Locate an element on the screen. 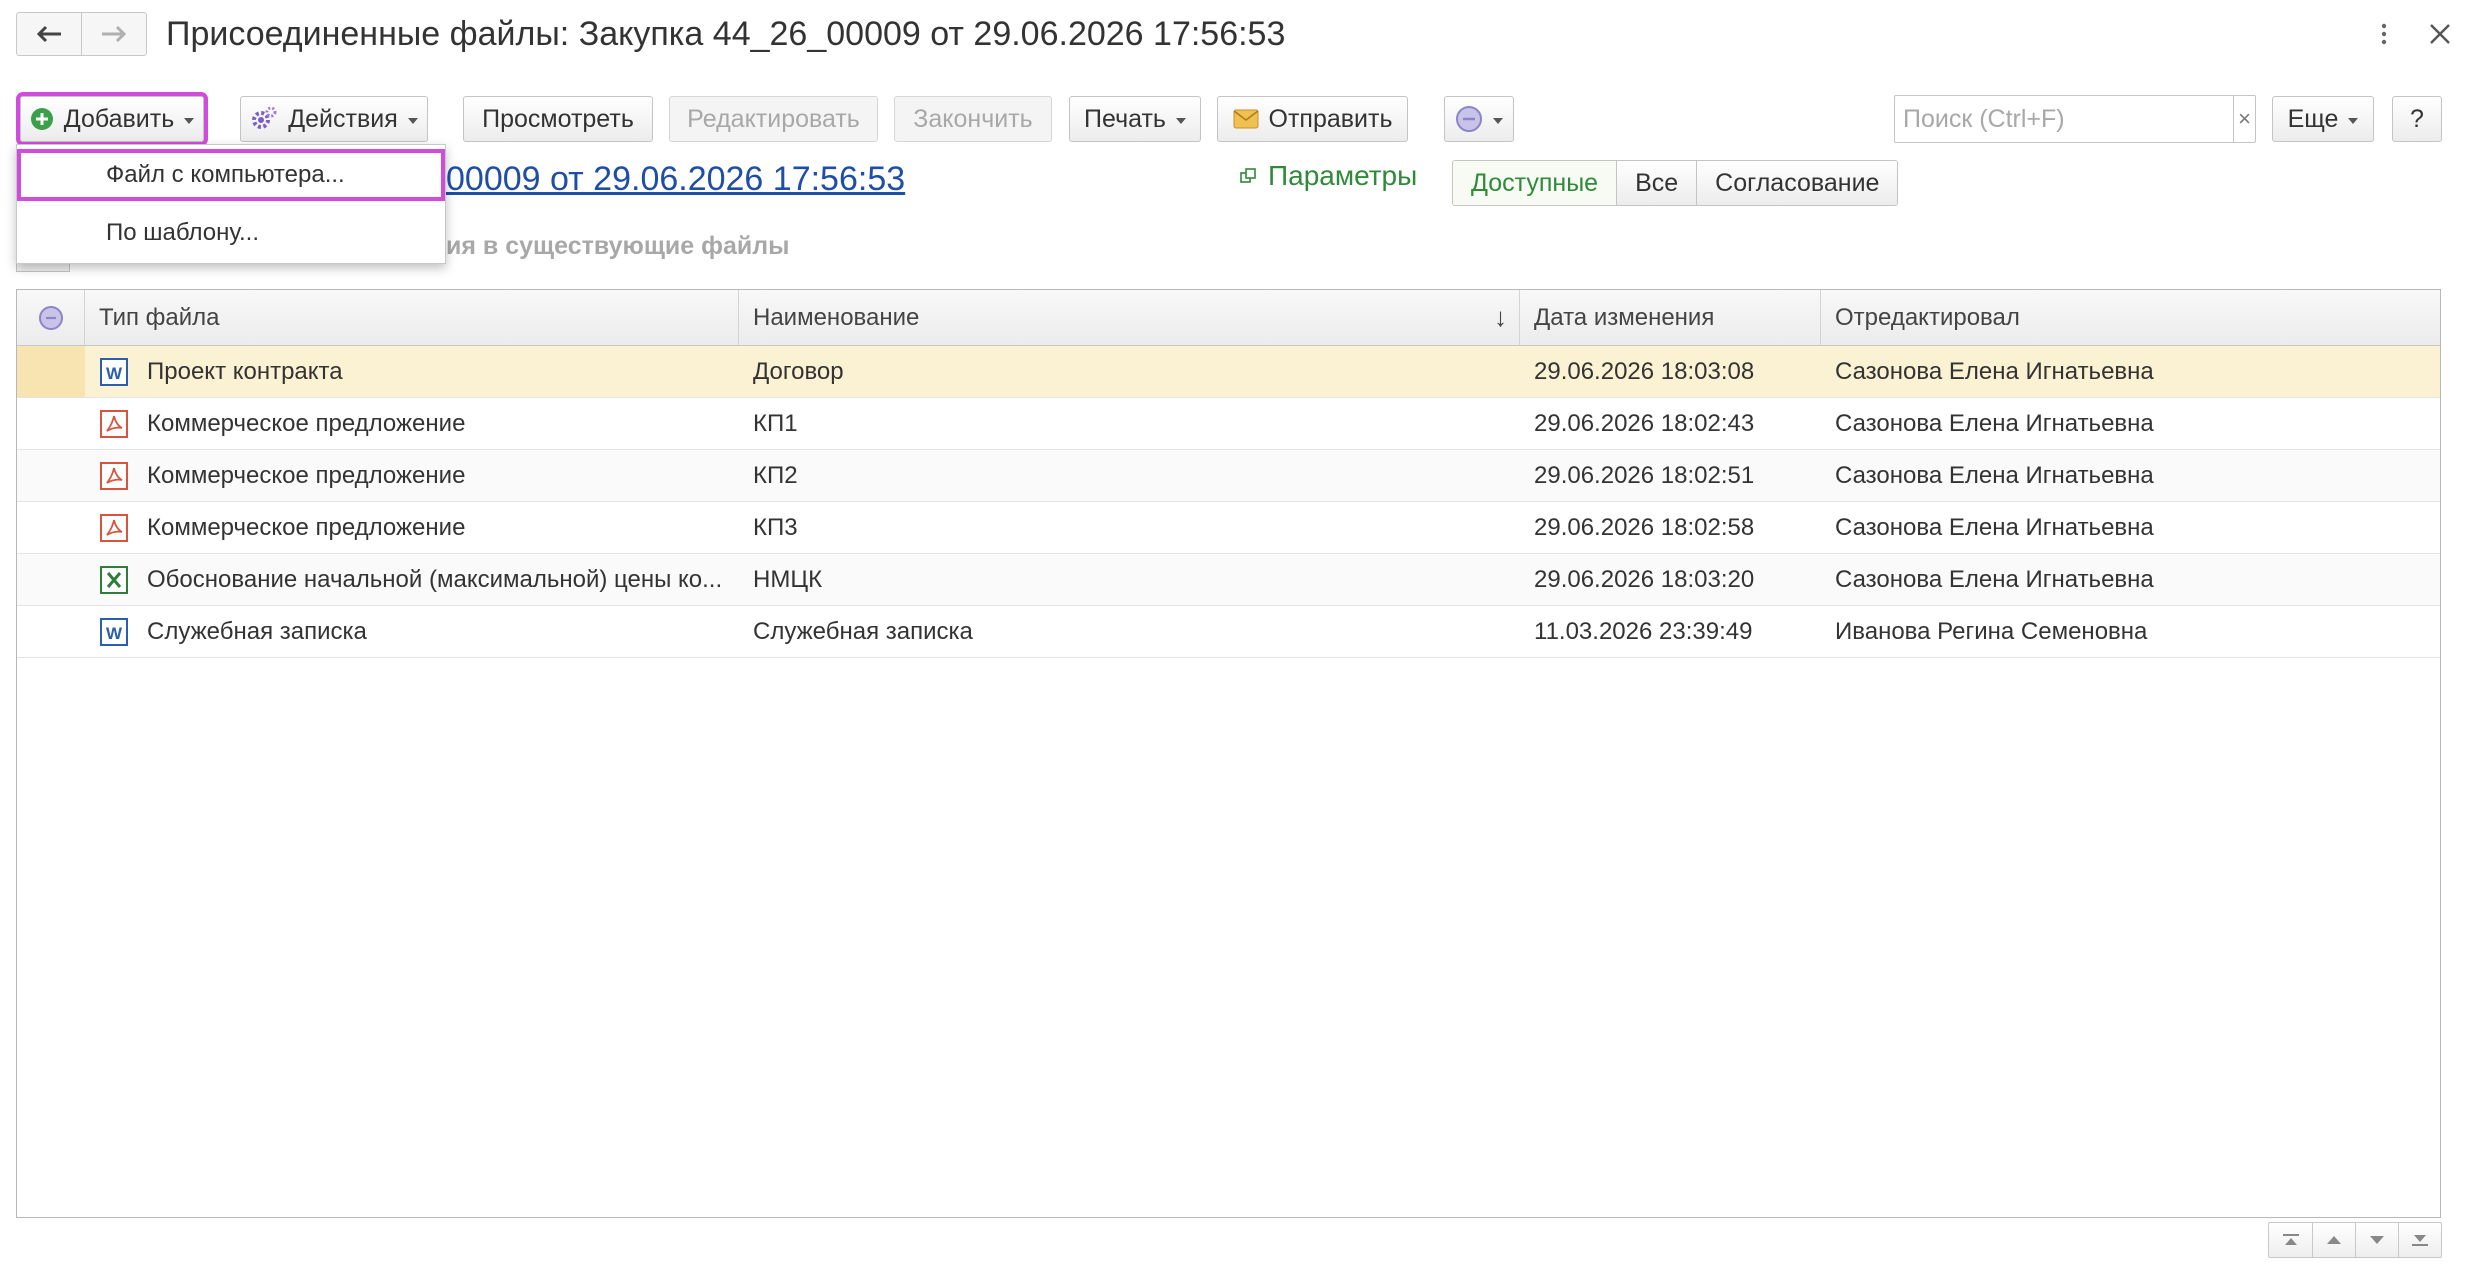  add-button: Добавить is located at coordinates (112, 119).